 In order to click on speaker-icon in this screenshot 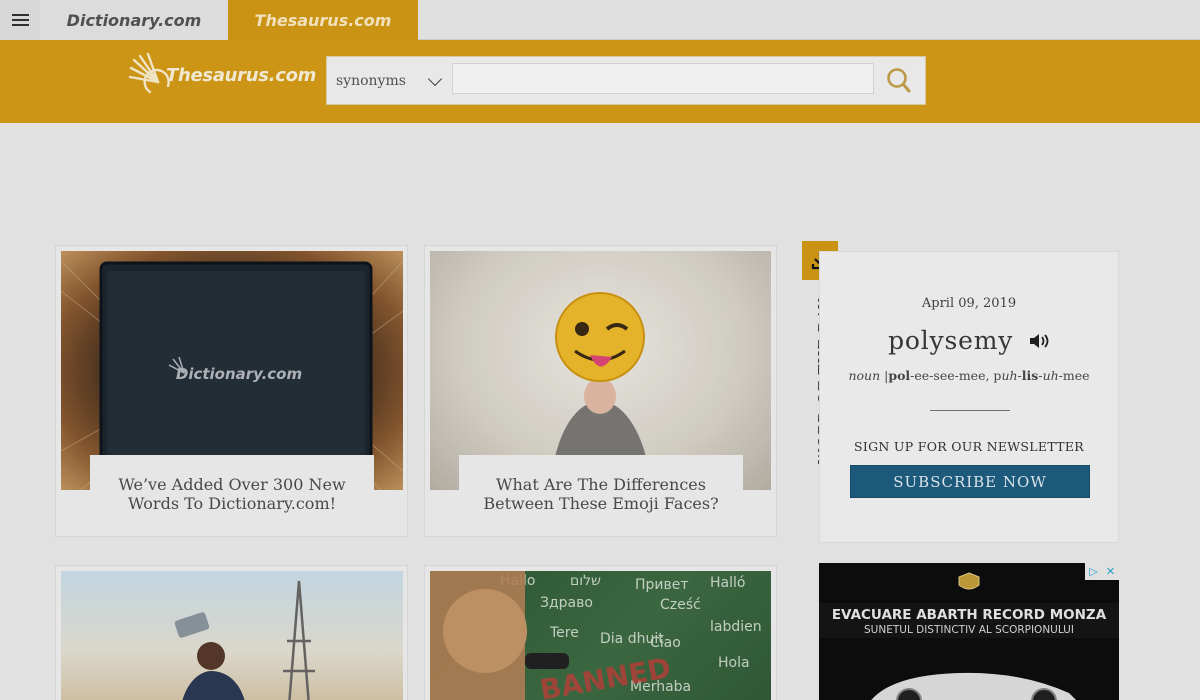, I will do `click(1039, 341)`.